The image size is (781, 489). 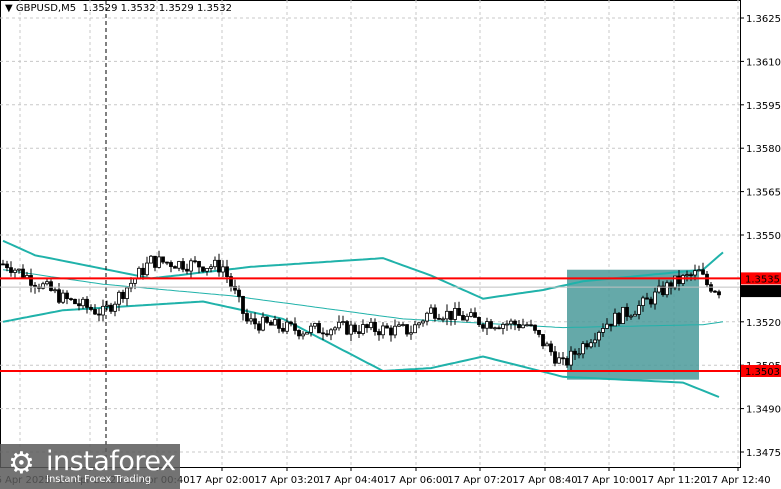 What do you see at coordinates (673, 480) in the screenshot?
I see `time-tick-label: 17 Apr 11:20` at bounding box center [673, 480].